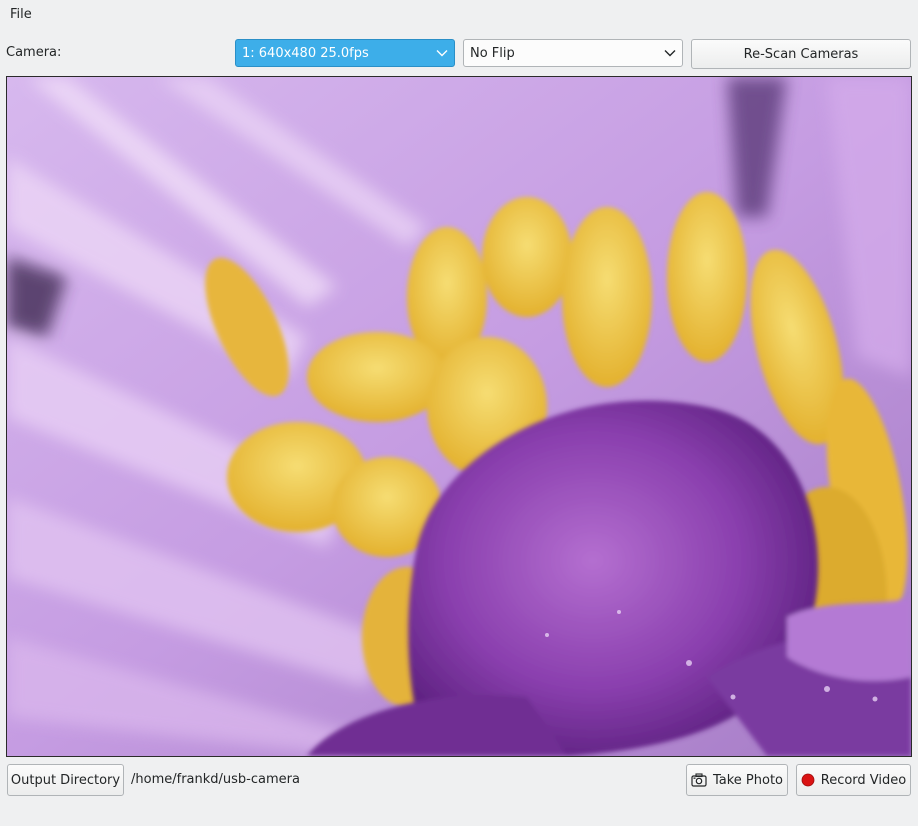 This screenshot has width=918, height=826. Describe the element at coordinates (808, 780) in the screenshot. I see `record-icon` at that location.